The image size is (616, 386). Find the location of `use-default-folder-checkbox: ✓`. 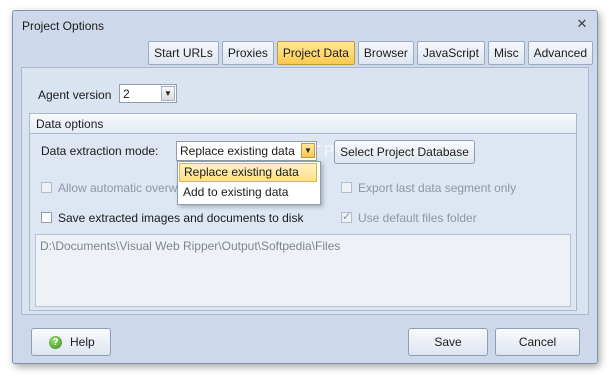

use-default-folder-checkbox: ✓ is located at coordinates (346, 217).